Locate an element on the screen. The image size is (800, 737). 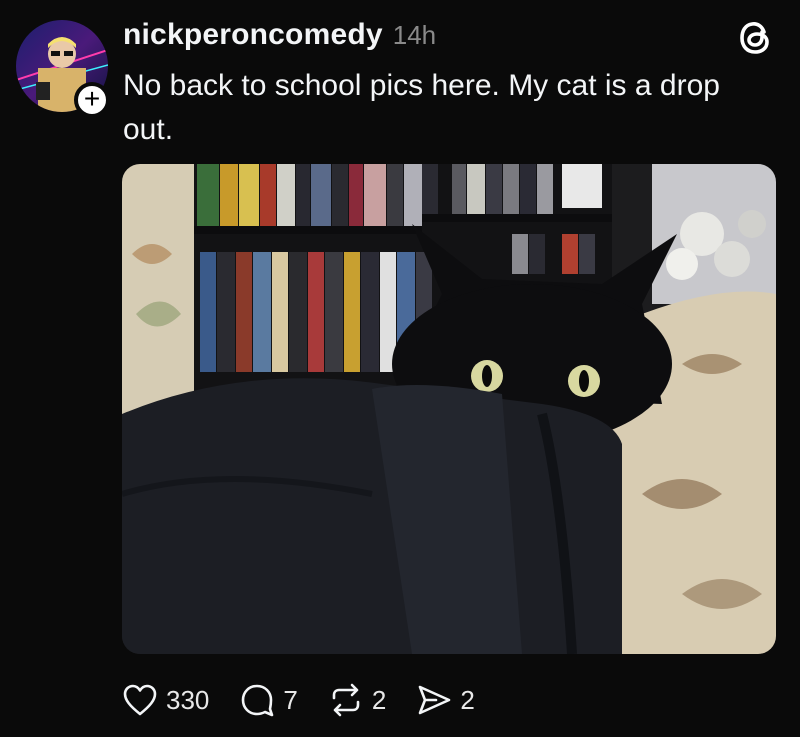
threads-logo-icon is located at coordinates (756, 38).